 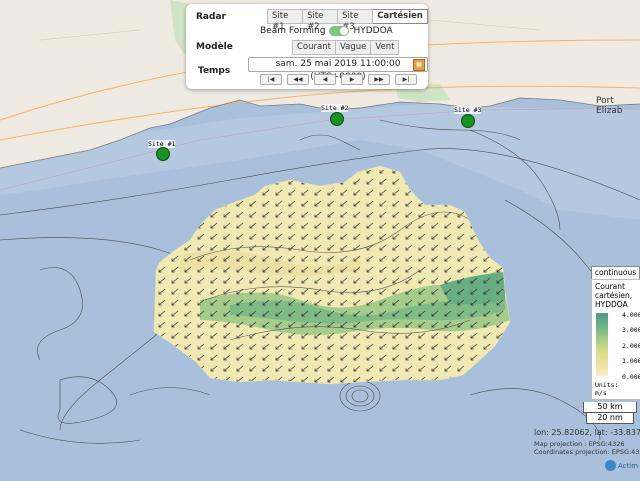 What do you see at coordinates (631, 361) in the screenshot?
I see `legend-tick: 1.000` at bounding box center [631, 361].